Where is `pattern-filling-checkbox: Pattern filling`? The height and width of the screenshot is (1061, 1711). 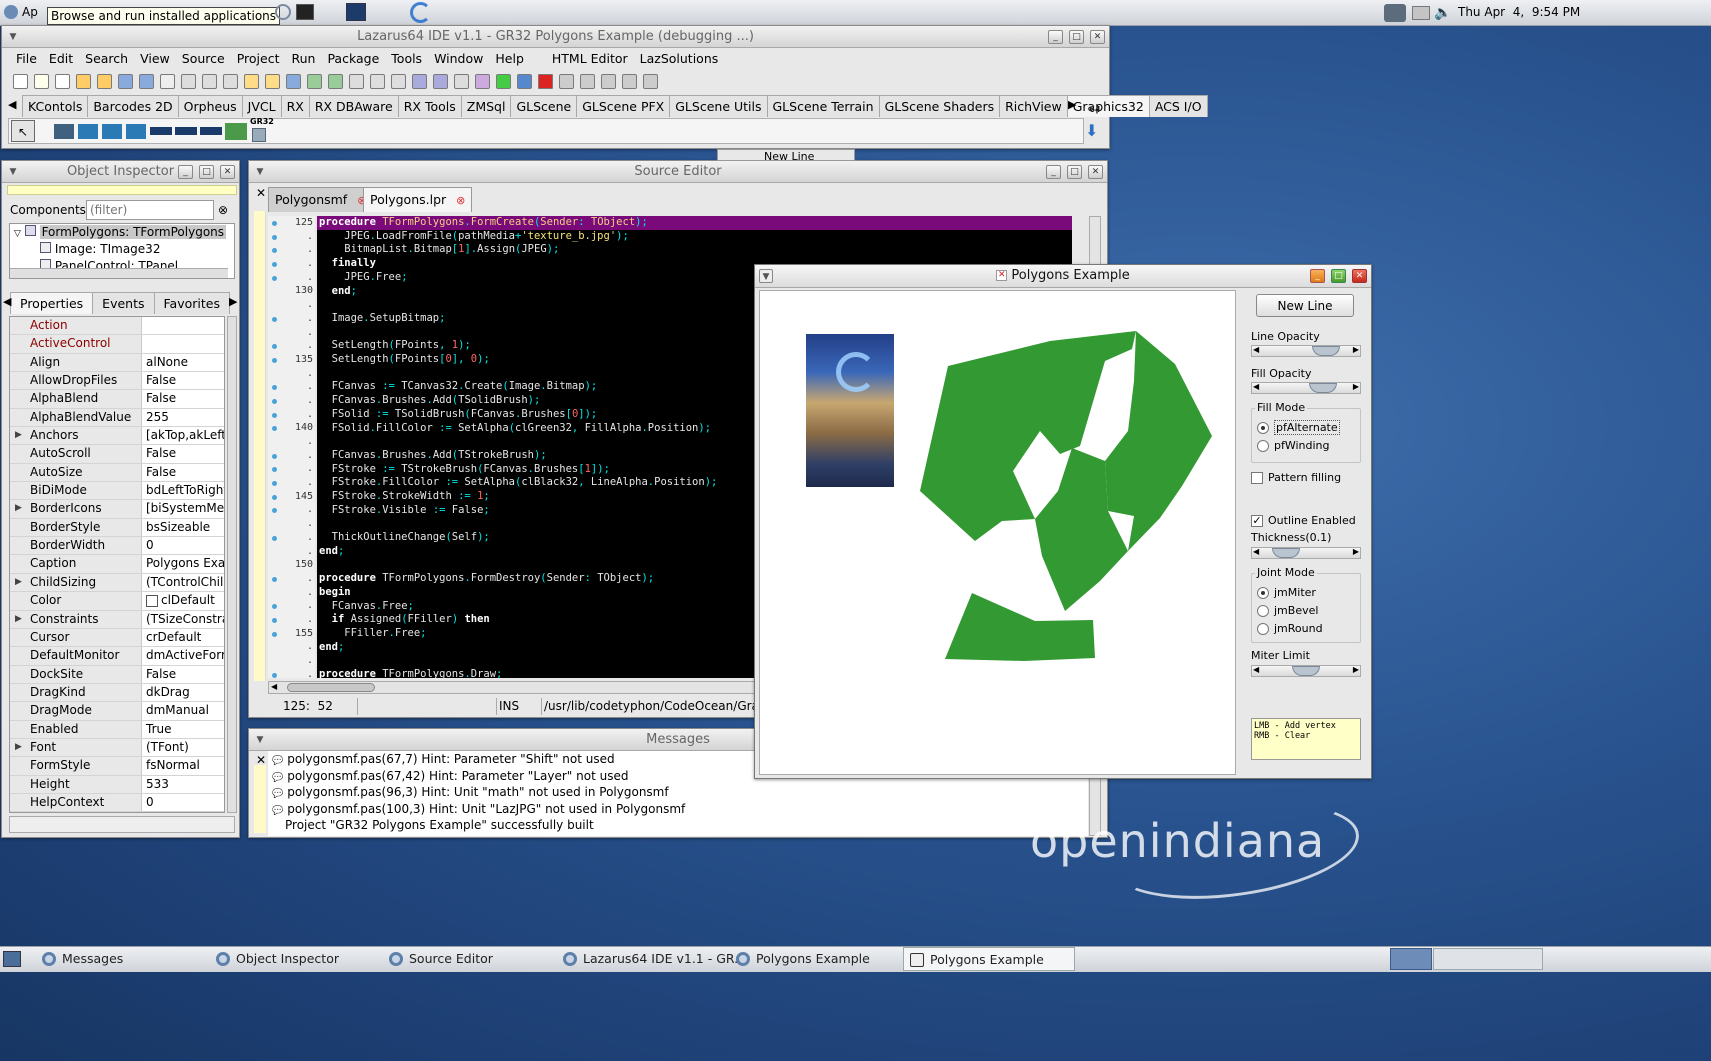 pattern-filling-checkbox: Pattern filling is located at coordinates (1296, 477).